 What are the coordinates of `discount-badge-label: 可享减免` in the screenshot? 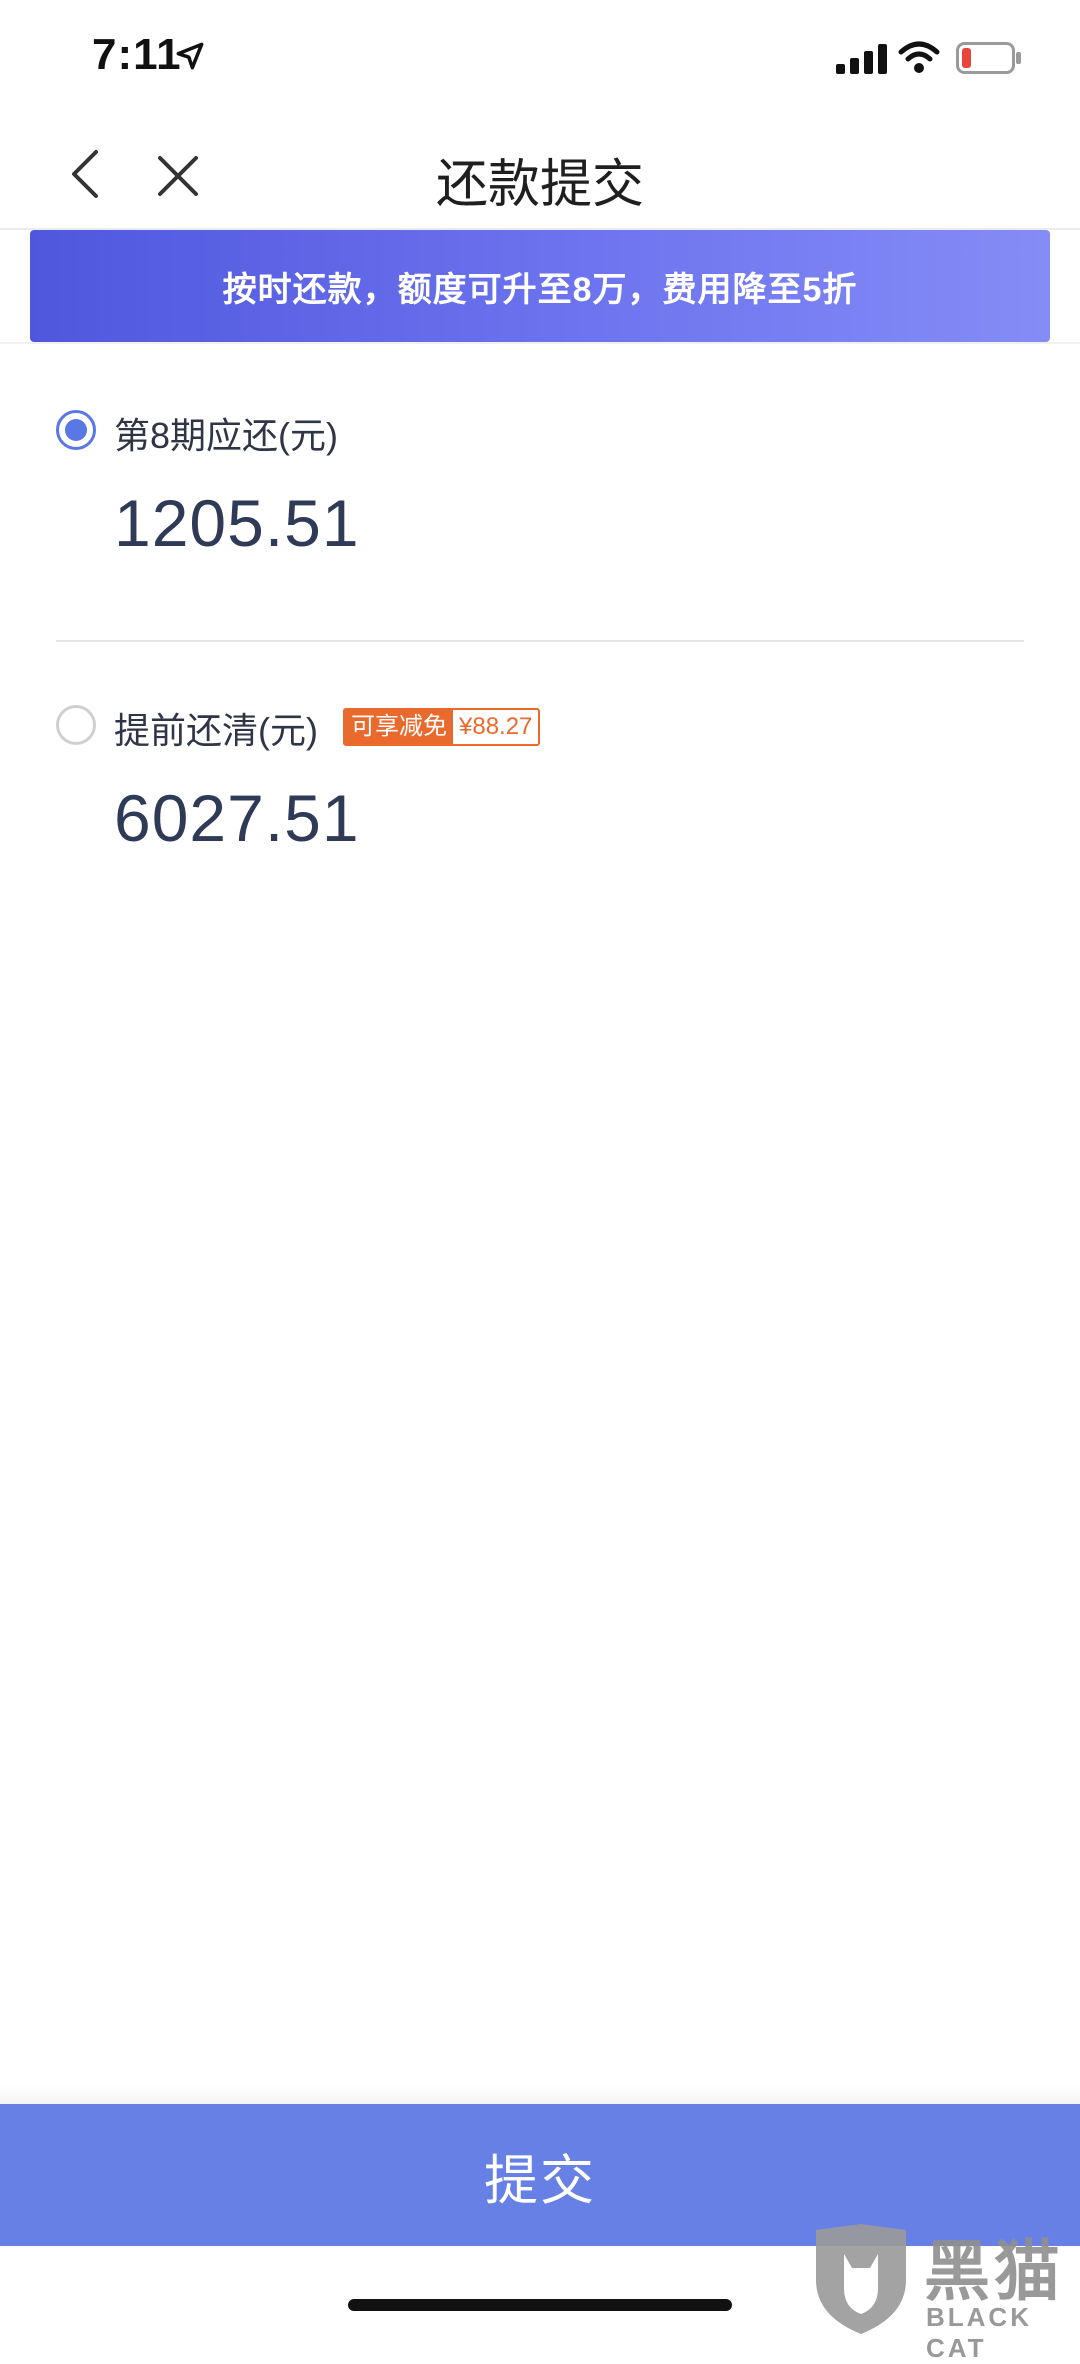 It's located at (399, 727).